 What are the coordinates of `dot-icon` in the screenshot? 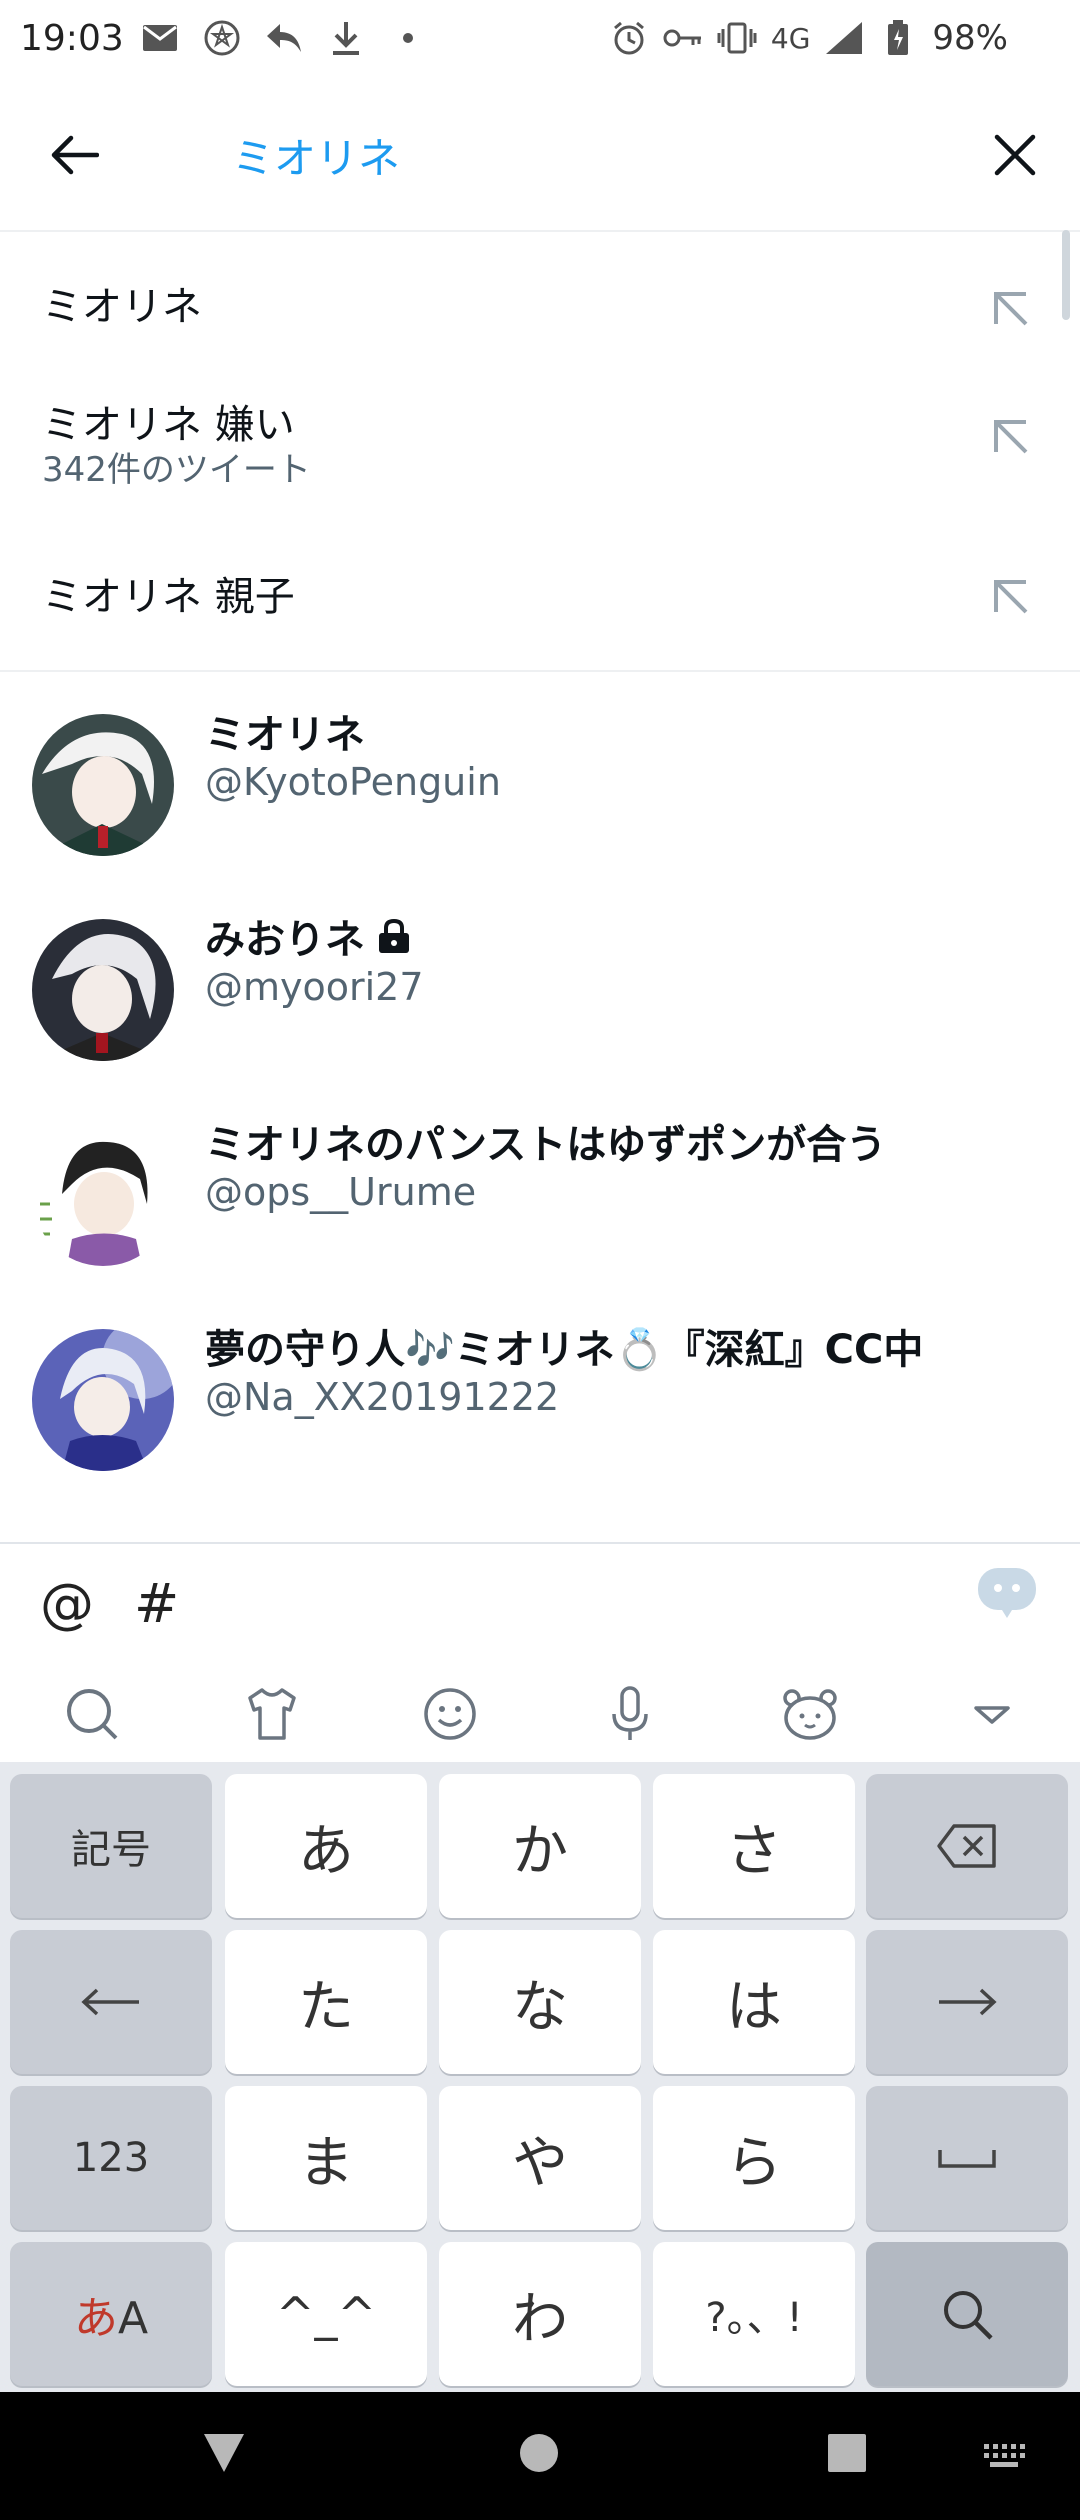 It's located at (408, 38).